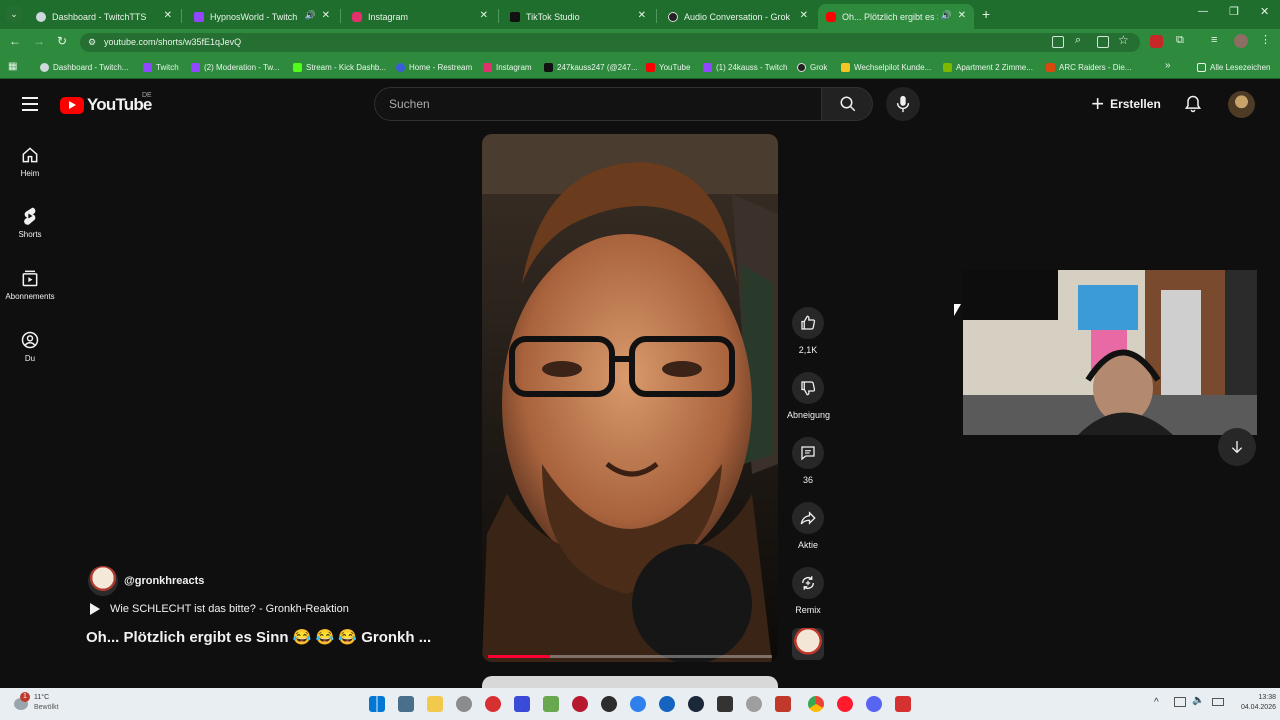  Describe the element at coordinates (808, 461) in the screenshot. I see `comments-button: 36` at that location.